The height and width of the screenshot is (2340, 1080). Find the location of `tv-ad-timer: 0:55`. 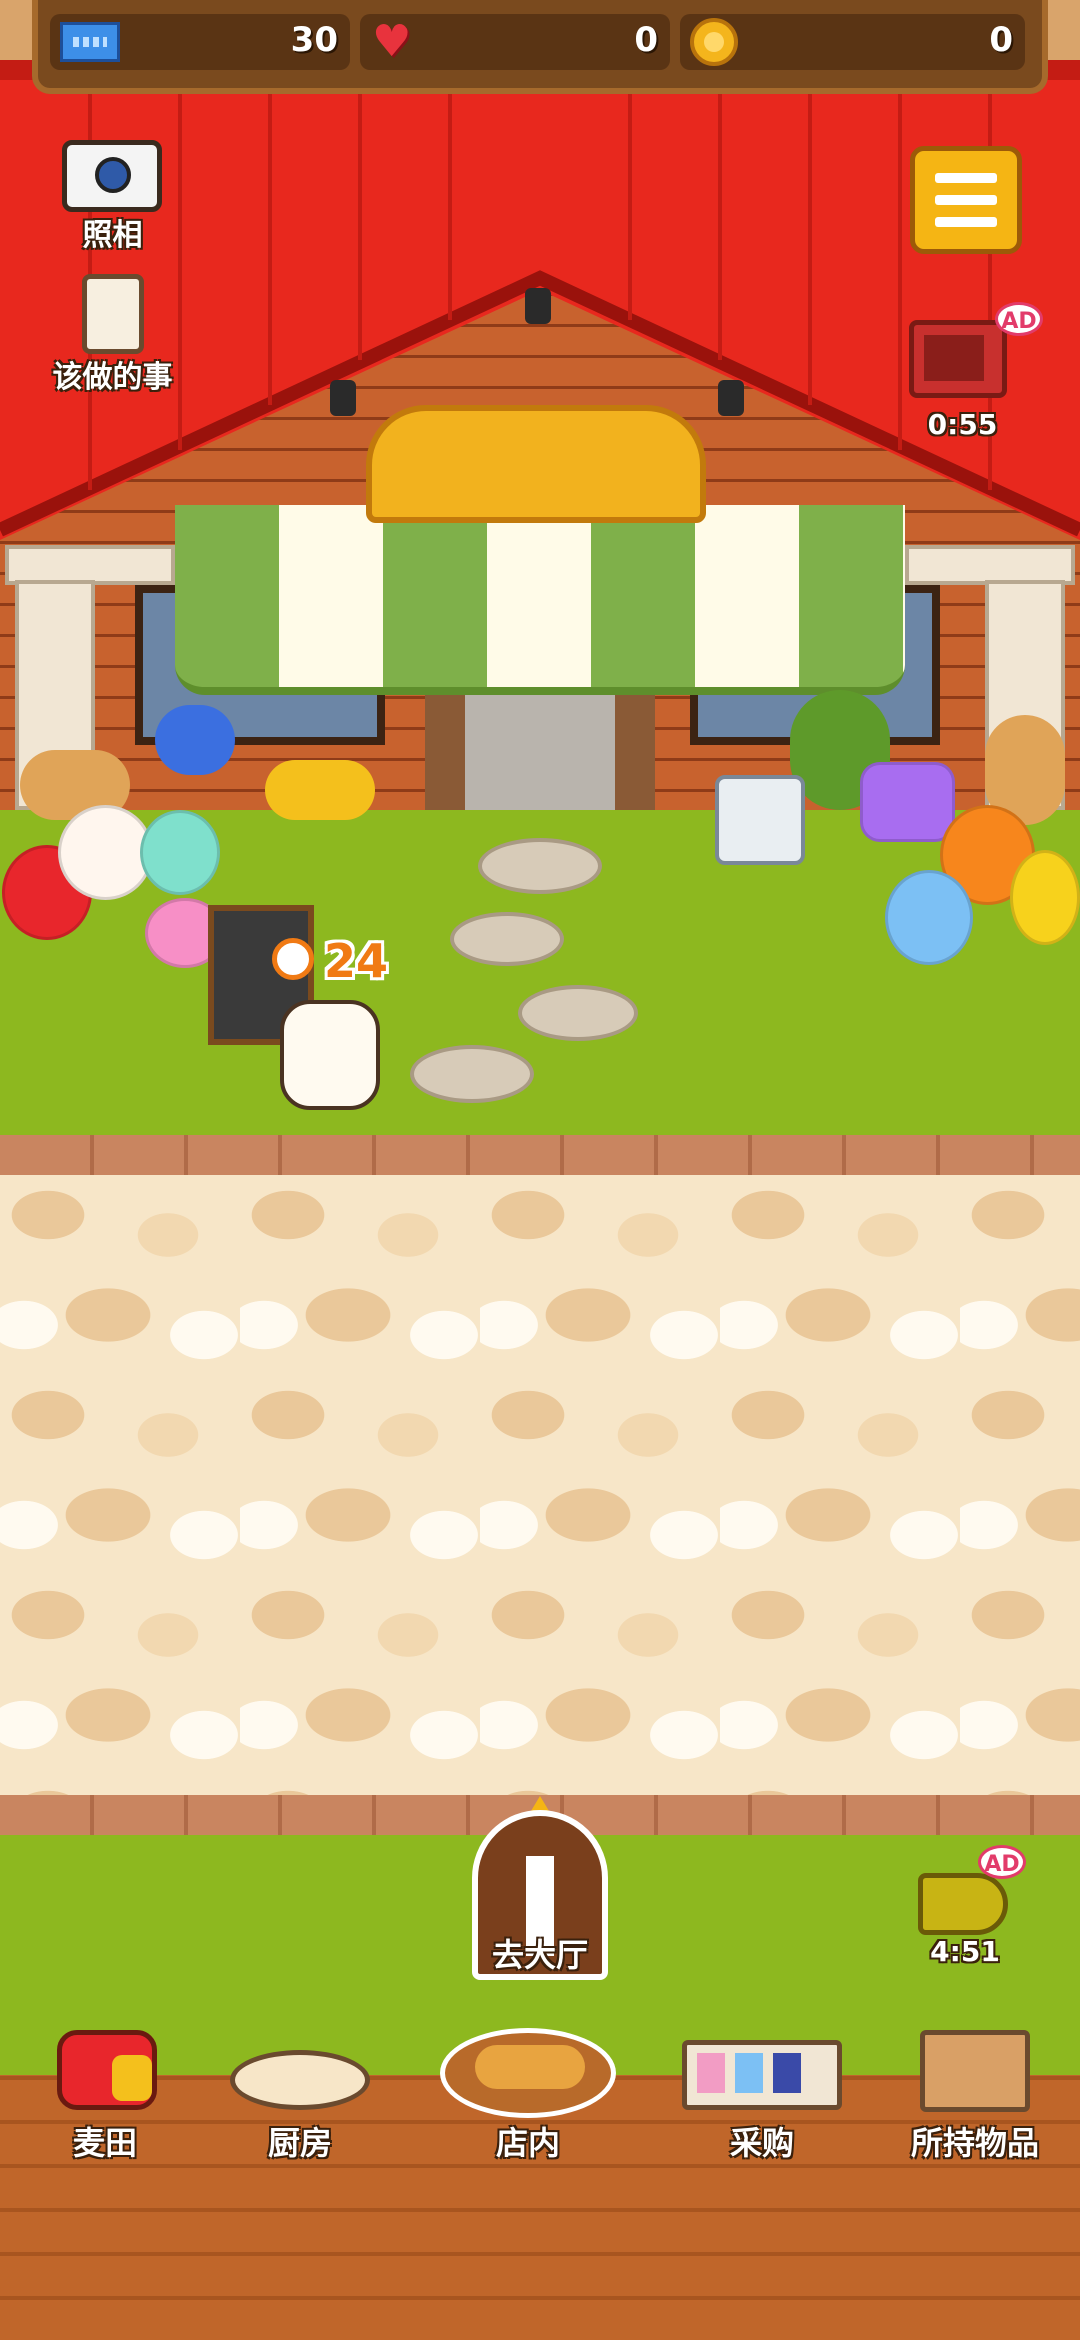

tv-ad-timer: 0:55 is located at coordinates (962, 424).